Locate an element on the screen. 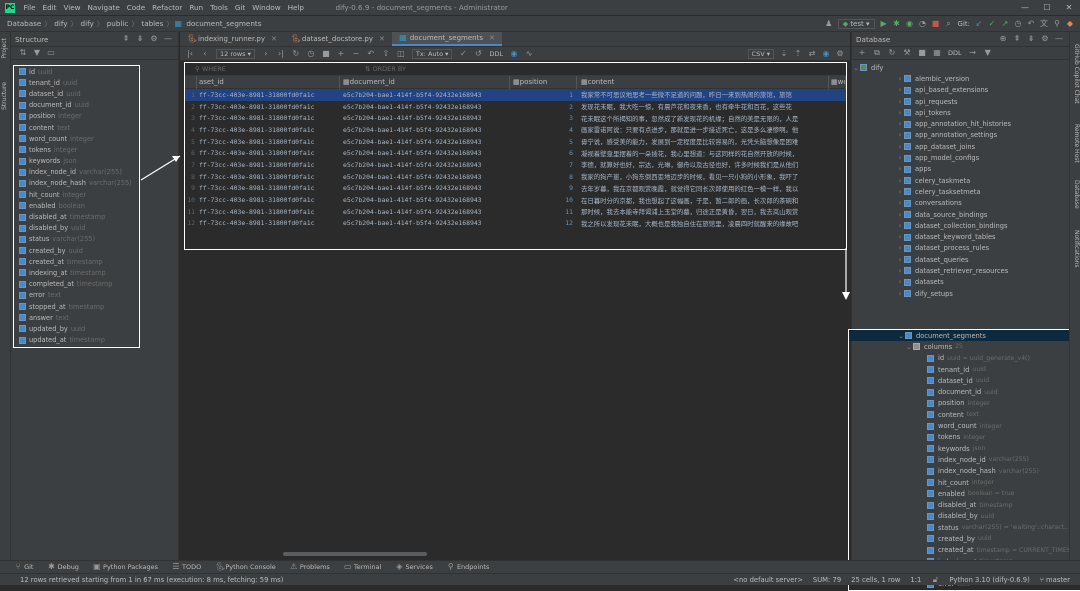 This screenshot has width=1080, height=591. server-indicator: <no default server> is located at coordinates (768, 580).